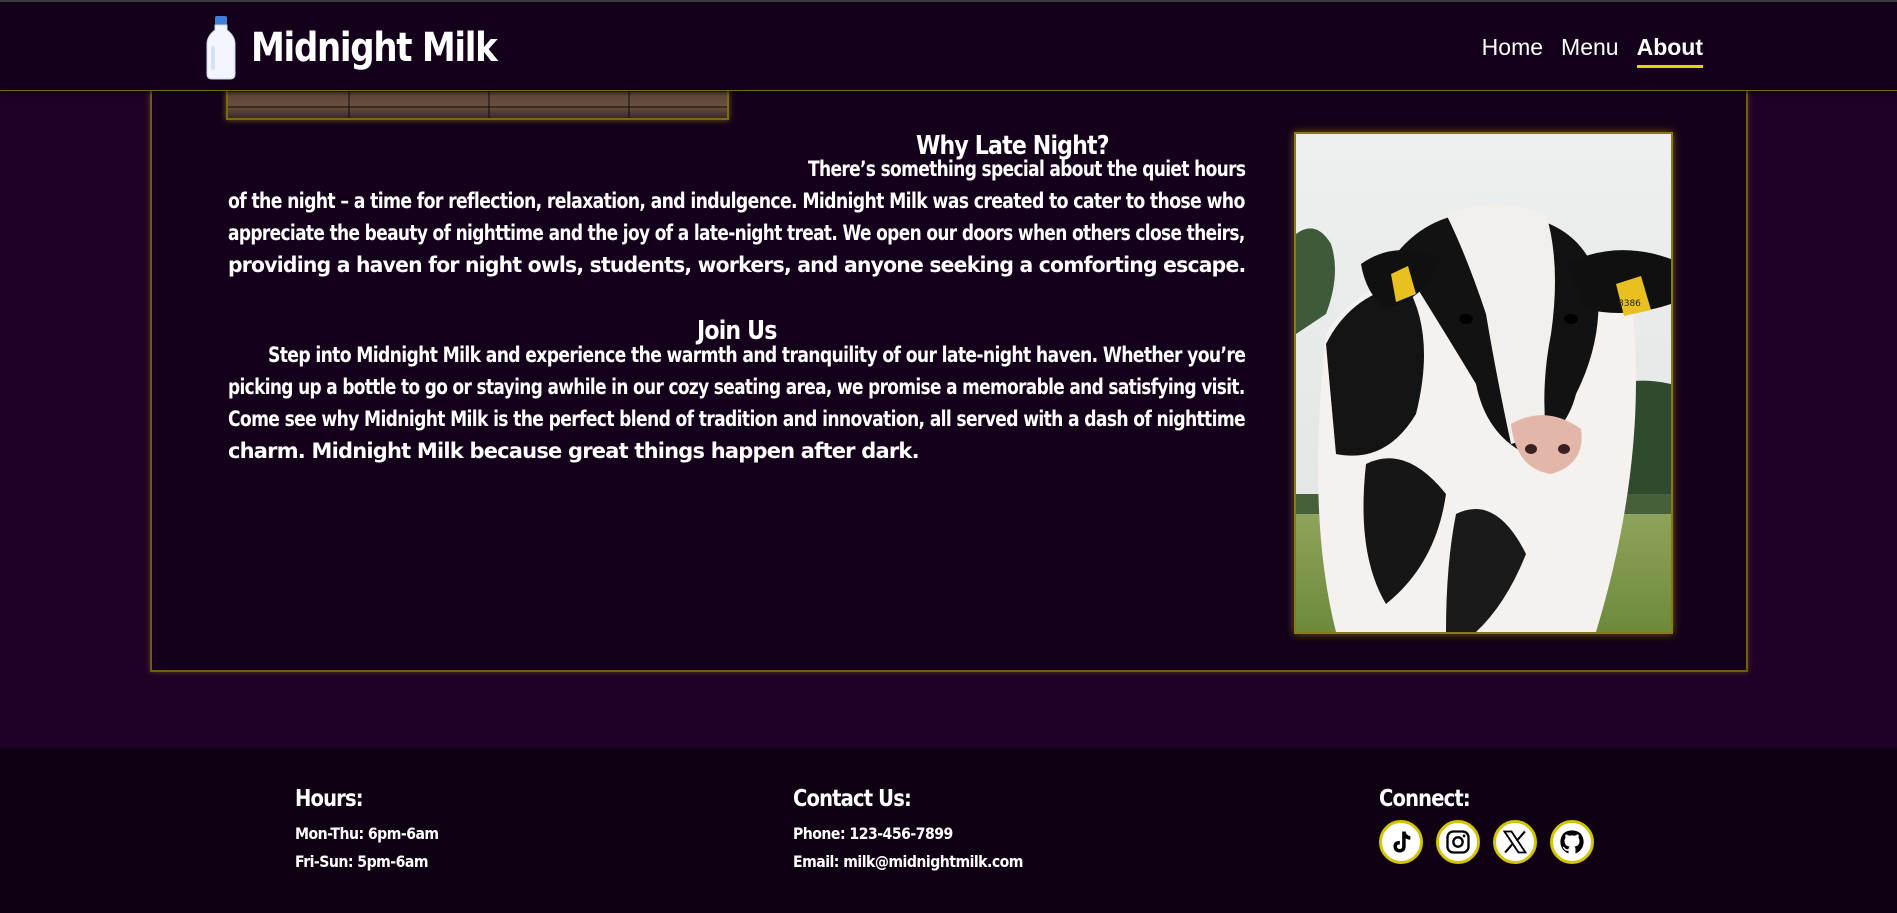 The width and height of the screenshot is (1897, 913). What do you see at coordinates (908, 862) in the screenshot?
I see `email-line: Email: milk@midnightmilk.com` at bounding box center [908, 862].